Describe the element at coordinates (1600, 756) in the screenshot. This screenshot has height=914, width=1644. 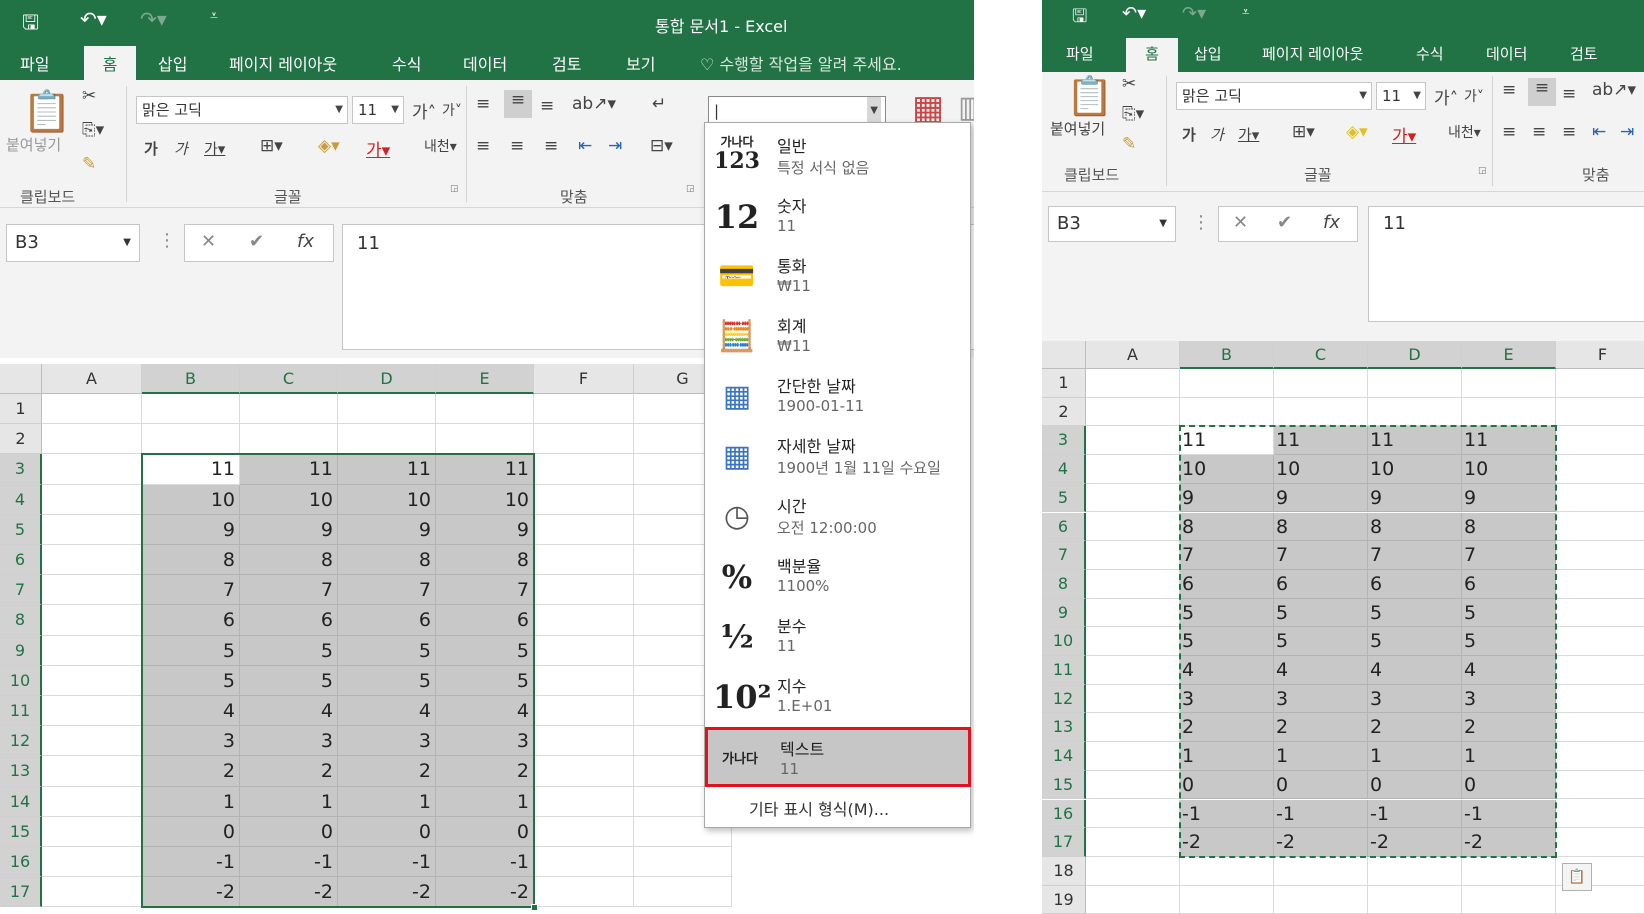
I see `cell-f14` at that location.